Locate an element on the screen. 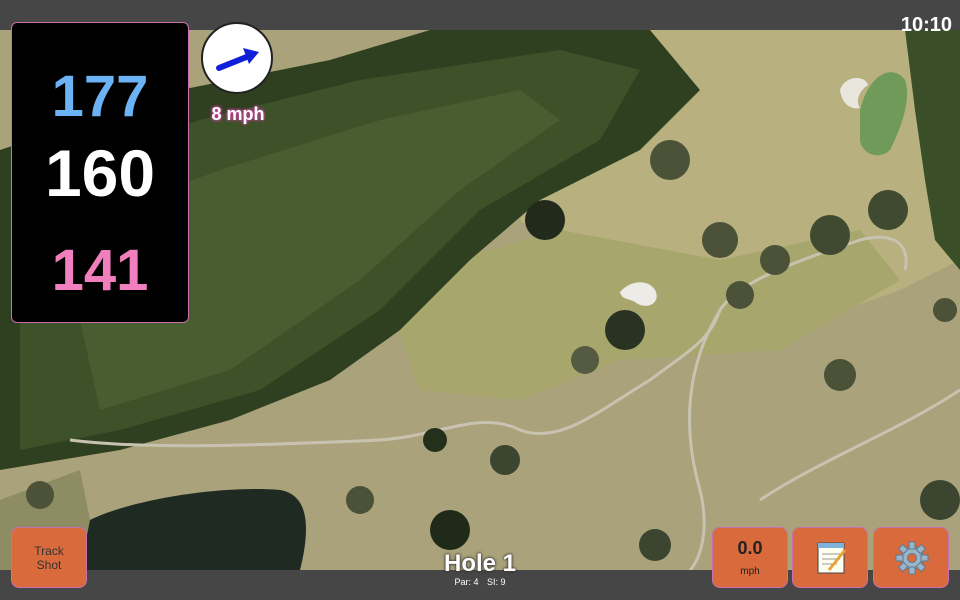 The width and height of the screenshot is (960, 600). wind-indicator is located at coordinates (237, 58).